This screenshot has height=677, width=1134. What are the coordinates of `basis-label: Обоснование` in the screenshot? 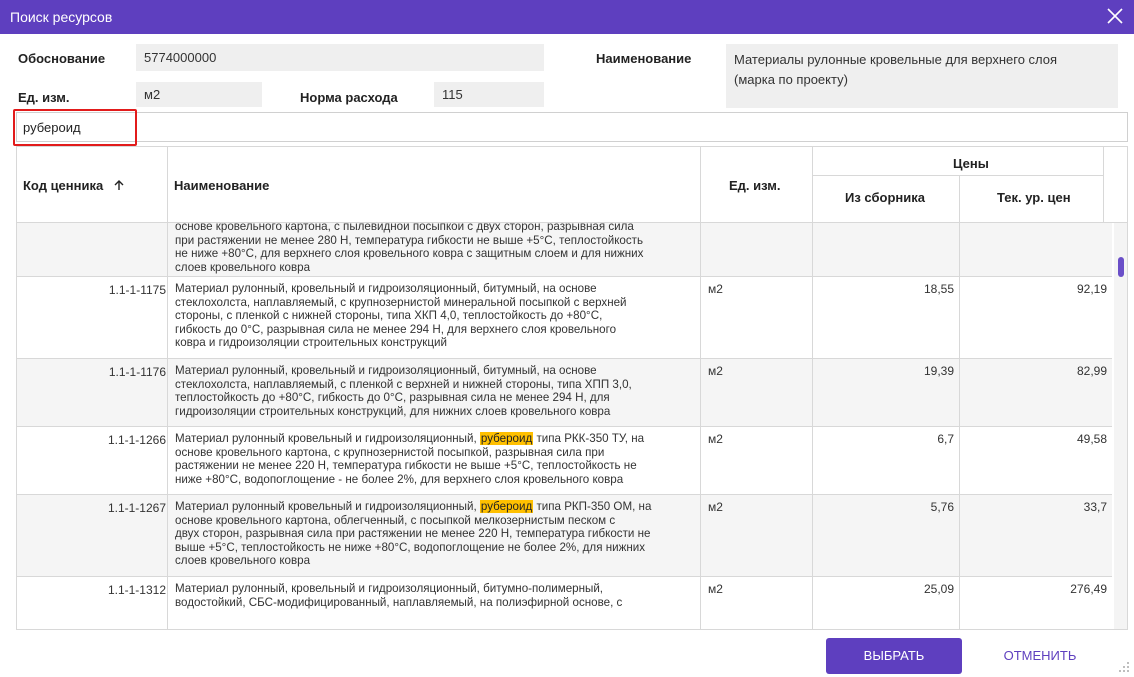 It's located at (62, 58).